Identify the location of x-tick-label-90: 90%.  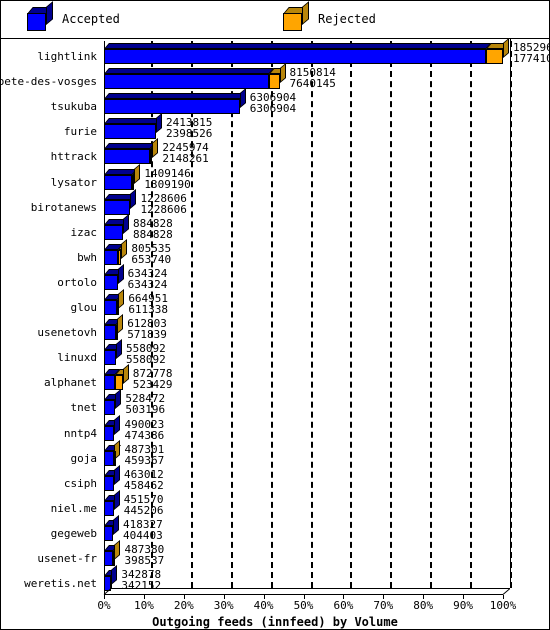
(463, 605).